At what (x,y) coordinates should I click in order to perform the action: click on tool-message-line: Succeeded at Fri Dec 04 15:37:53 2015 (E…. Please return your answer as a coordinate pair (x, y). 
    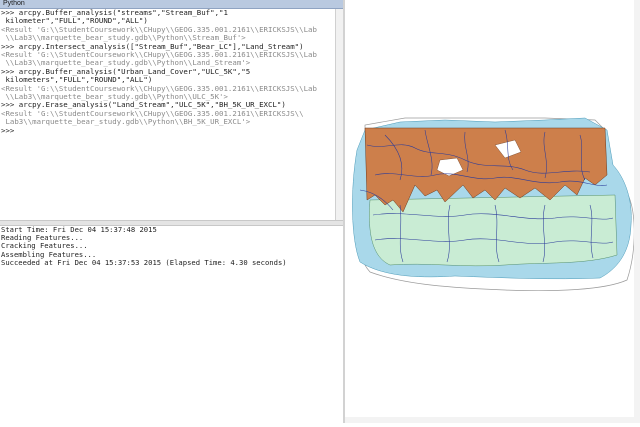
    Looking at the image, I should click on (144, 262).